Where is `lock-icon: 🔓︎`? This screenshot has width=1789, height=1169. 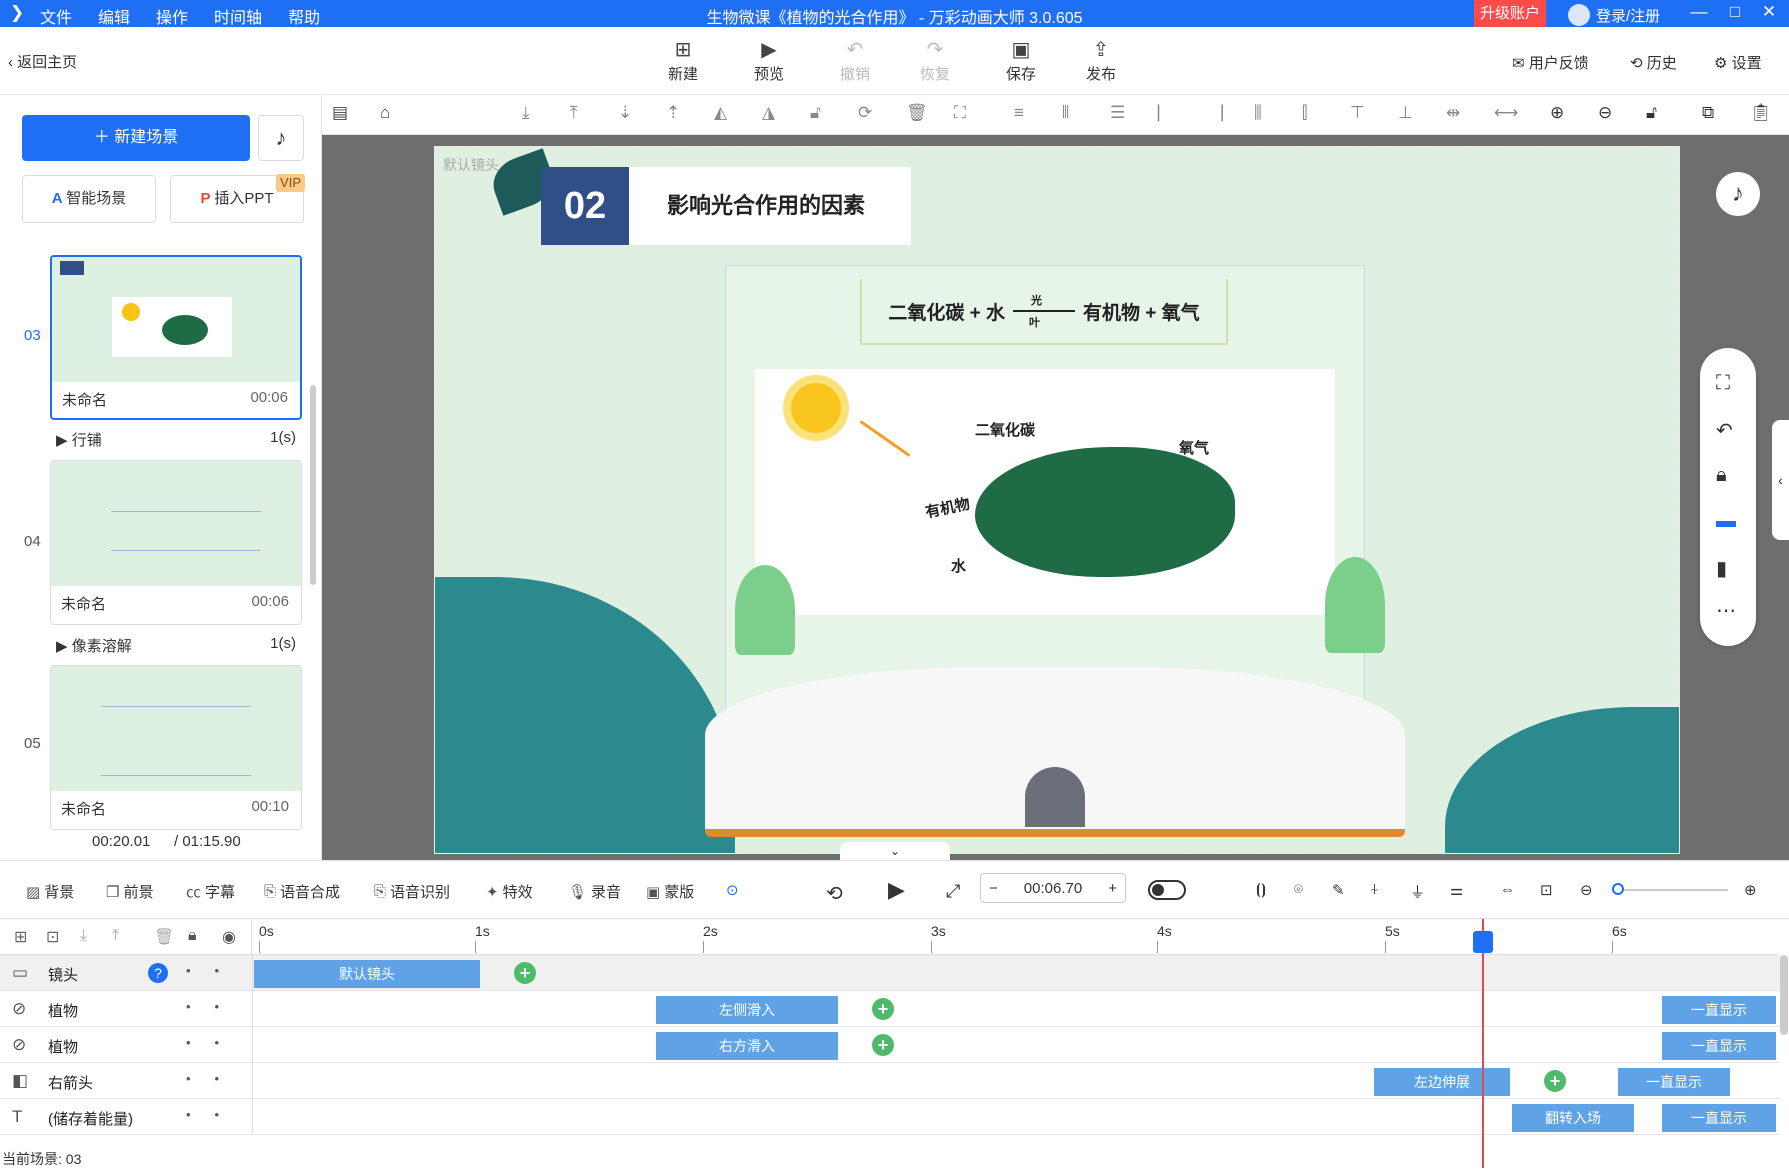
lock-icon: 🔓︎ is located at coordinates (815, 113).